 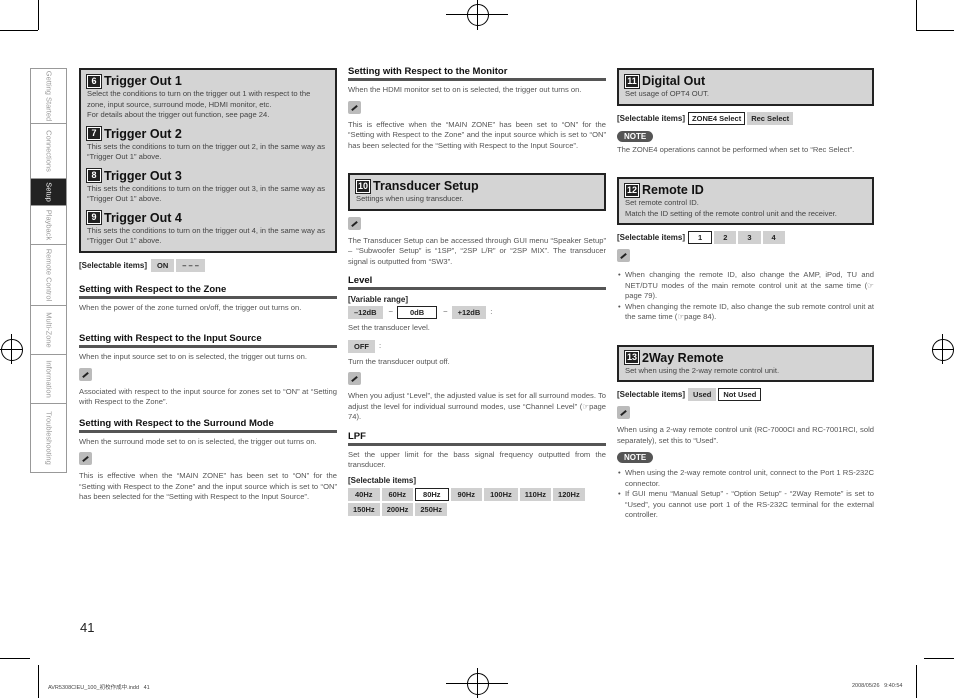 I want to click on section-number: 8, so click(x=94, y=175).